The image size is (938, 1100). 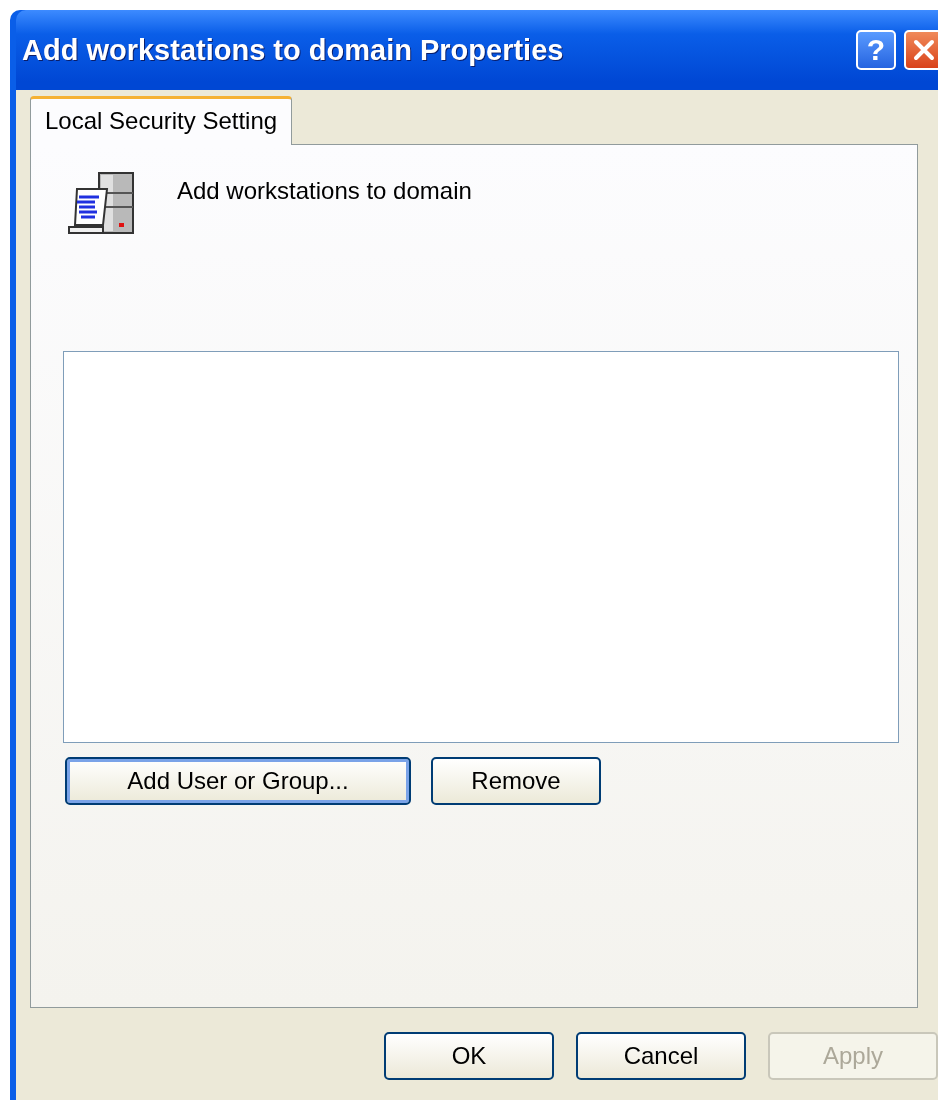 I want to click on tab: Local Security Setting, so click(x=161, y=120).